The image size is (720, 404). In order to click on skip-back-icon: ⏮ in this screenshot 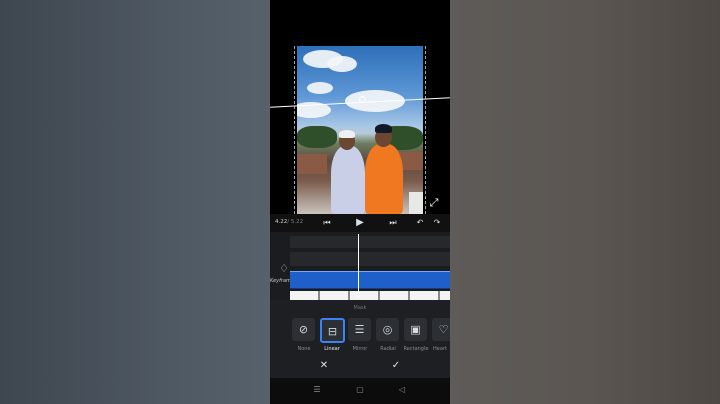, I will do `click(327, 223)`.